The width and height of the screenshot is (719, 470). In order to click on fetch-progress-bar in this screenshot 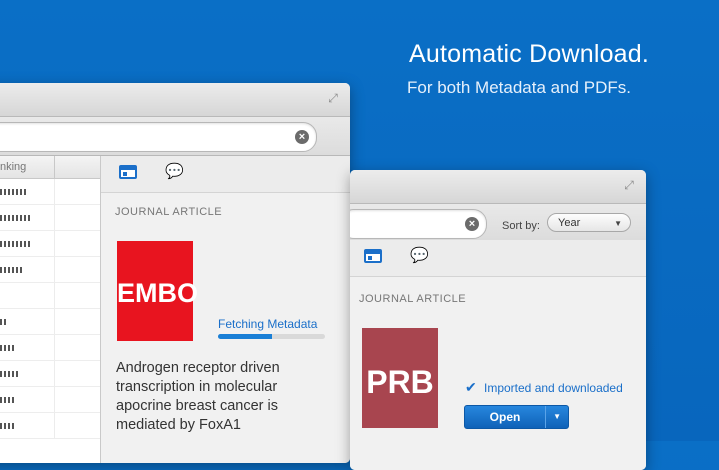, I will do `click(271, 336)`.